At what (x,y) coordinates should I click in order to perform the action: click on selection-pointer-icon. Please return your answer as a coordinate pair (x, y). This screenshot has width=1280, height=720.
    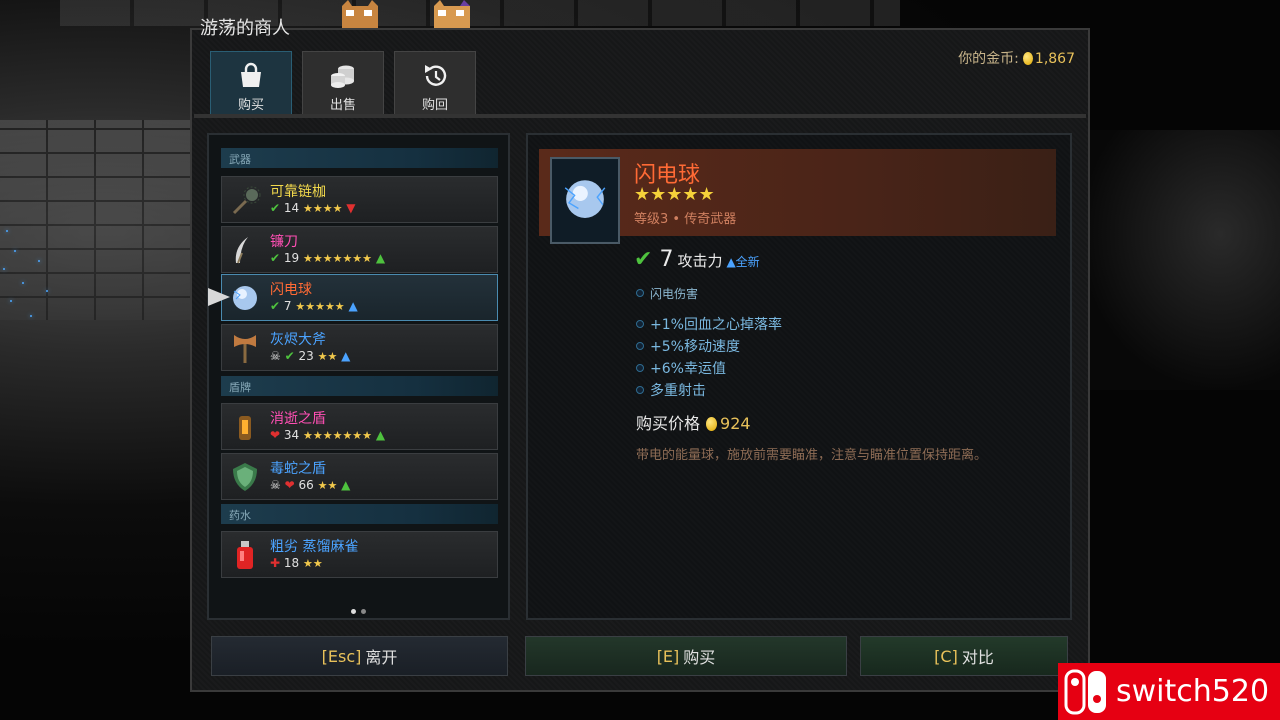
    Looking at the image, I should click on (219, 297).